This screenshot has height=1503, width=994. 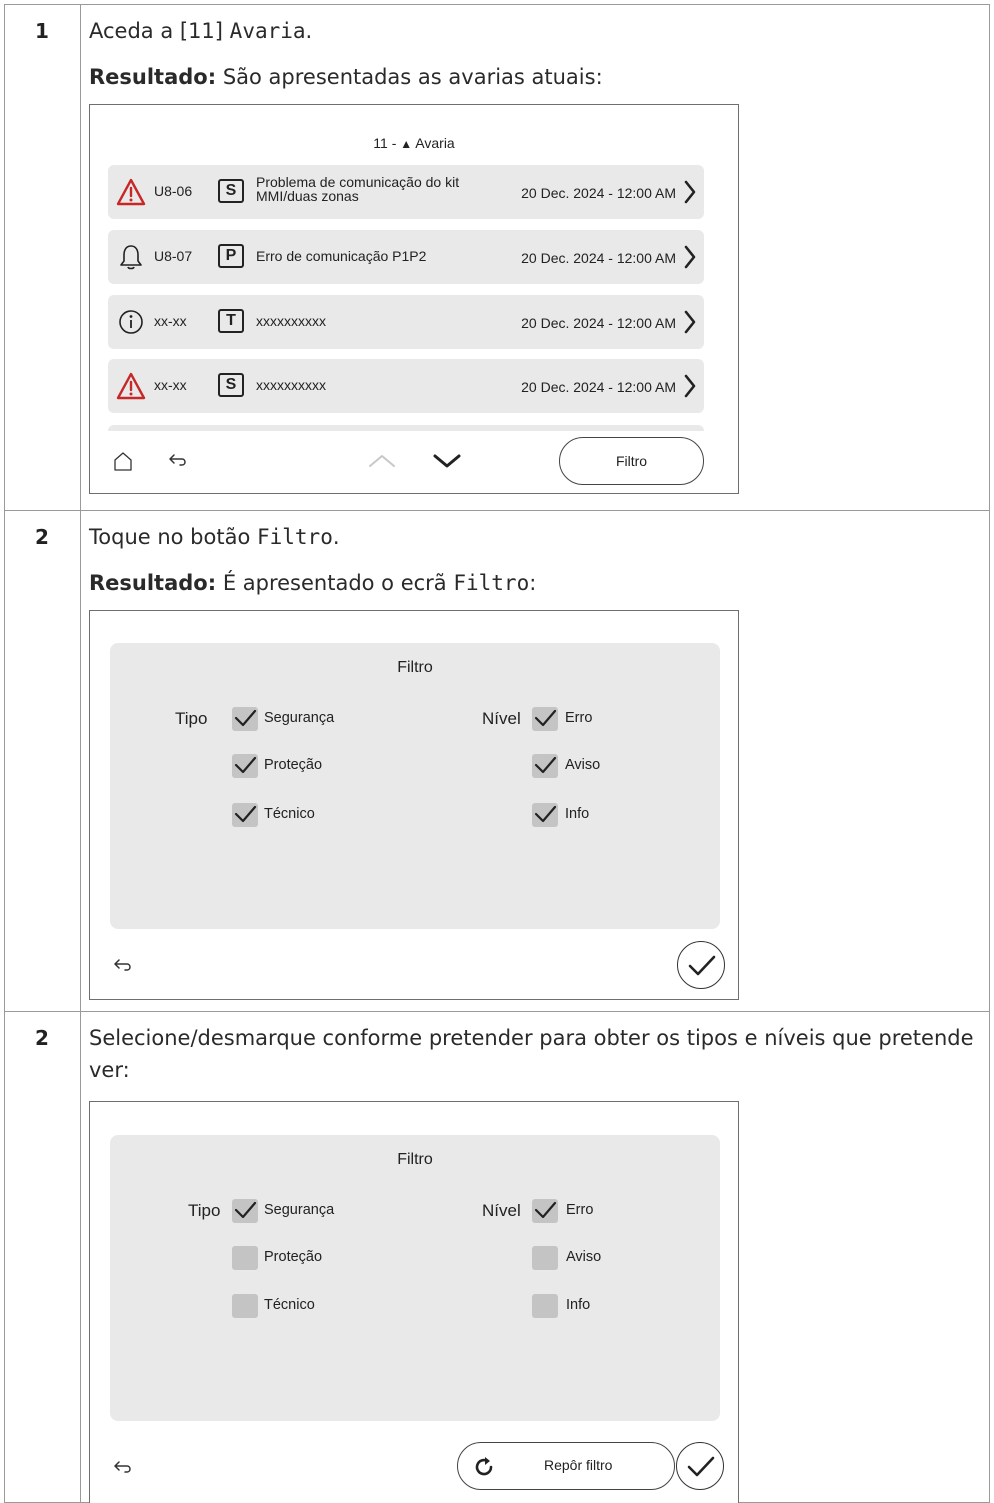 What do you see at coordinates (231, 385) in the screenshot?
I see `fault-type-tag: S` at bounding box center [231, 385].